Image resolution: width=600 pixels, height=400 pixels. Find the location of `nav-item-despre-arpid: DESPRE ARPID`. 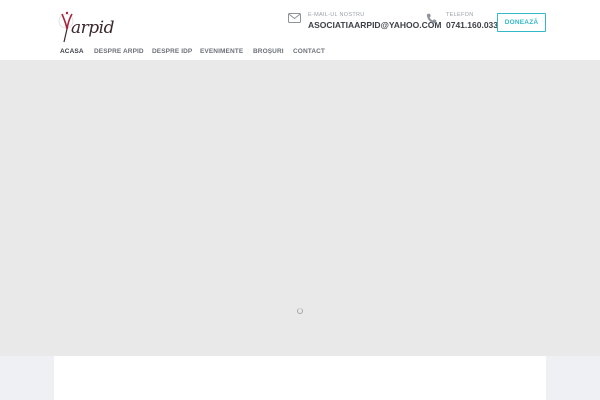

nav-item-despre-arpid: DESPRE ARPID is located at coordinates (119, 51).